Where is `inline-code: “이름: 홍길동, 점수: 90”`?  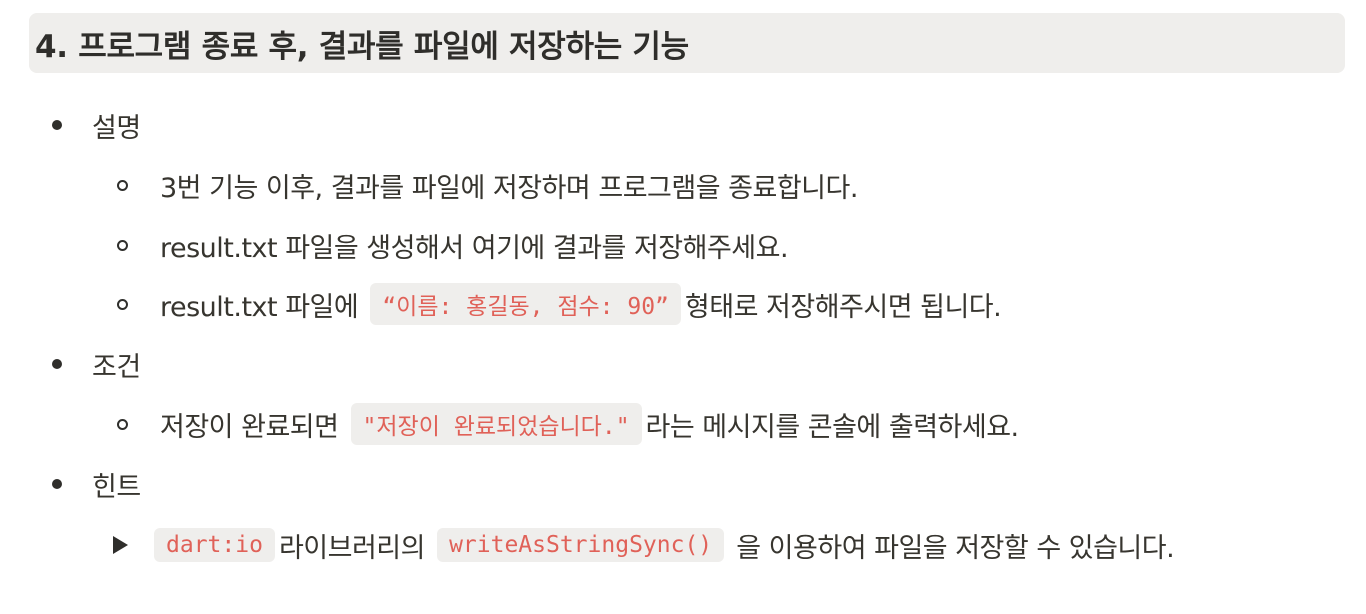
inline-code: “이름: 홍길동, 점수: 90” is located at coordinates (525, 304).